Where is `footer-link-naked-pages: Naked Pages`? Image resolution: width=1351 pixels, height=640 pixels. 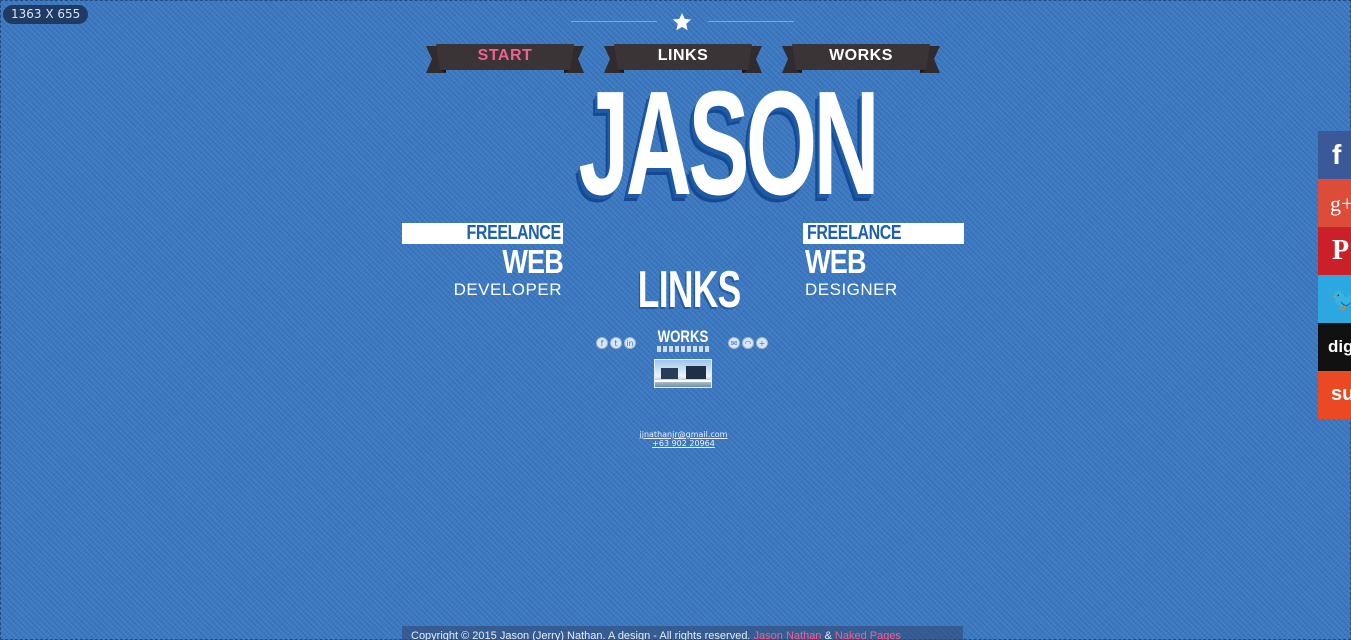
footer-link-naked-pages: Naked Pages is located at coordinates (868, 635).